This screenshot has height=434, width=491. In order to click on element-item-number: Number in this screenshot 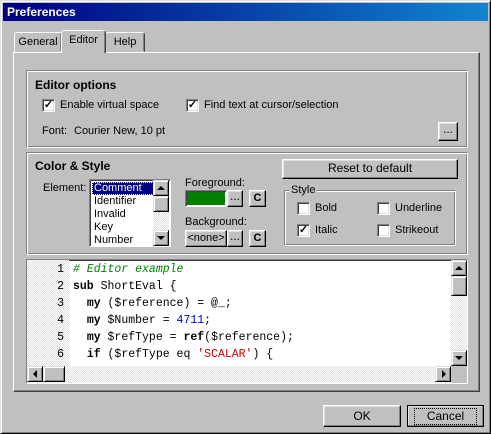, I will do `click(123, 240)`.